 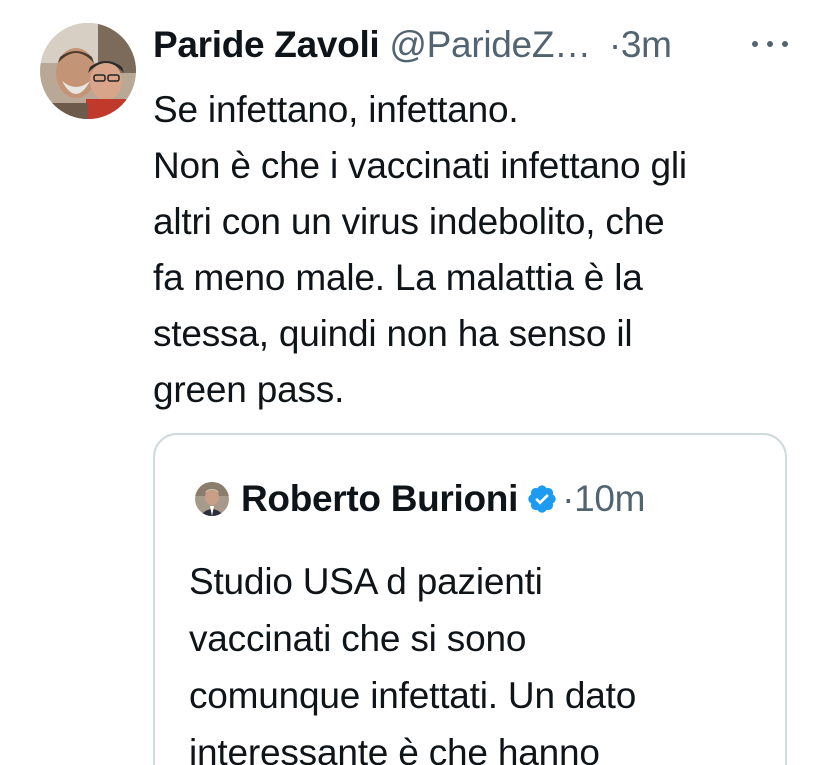 I want to click on tweet-text-line: Non è che i vaccinati infettano gli, so click(x=420, y=165).